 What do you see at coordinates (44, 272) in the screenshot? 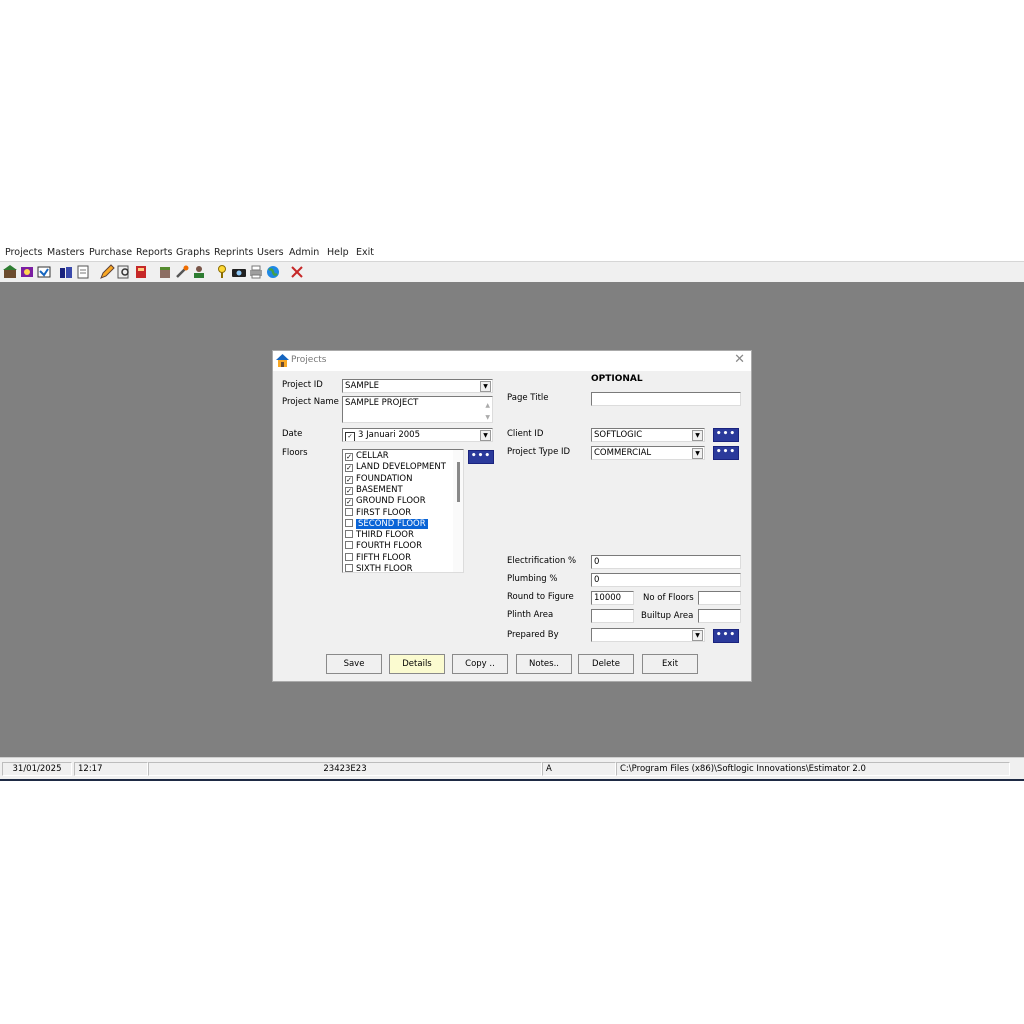
I see `purchase-icon` at bounding box center [44, 272].